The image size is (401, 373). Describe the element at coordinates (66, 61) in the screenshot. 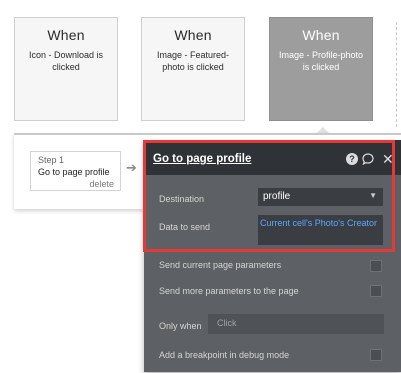

I see `event-card-description: Icon - Download is clicked` at that location.